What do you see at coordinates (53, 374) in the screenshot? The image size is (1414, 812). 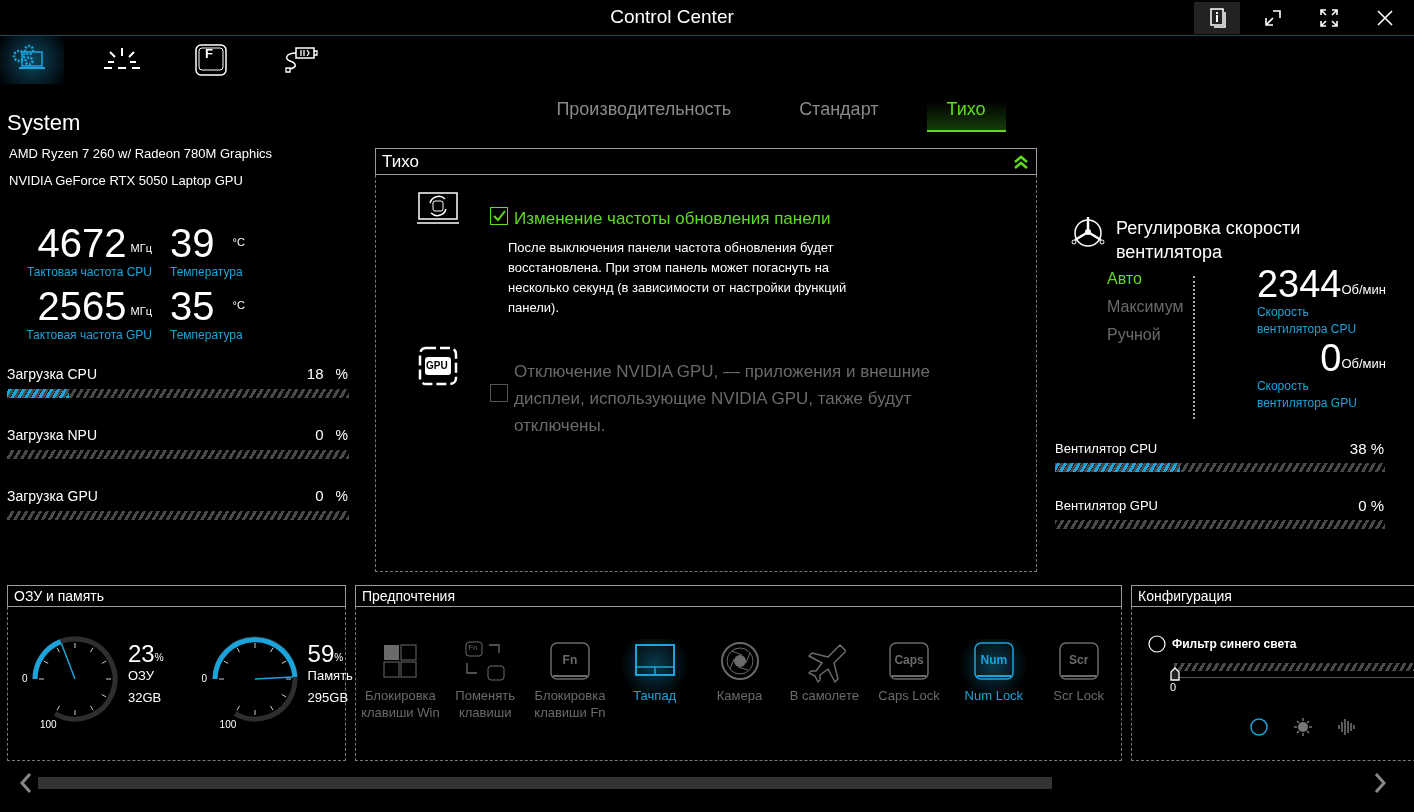 I see `load-label: Загрузка CPU` at bounding box center [53, 374].